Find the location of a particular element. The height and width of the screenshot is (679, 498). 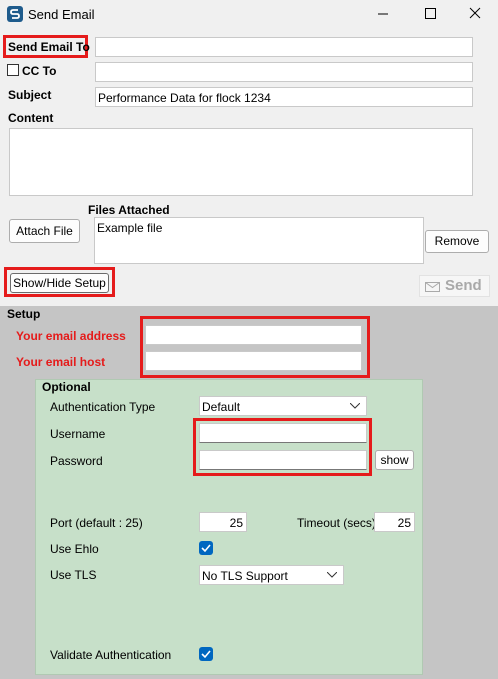

send-label: Send is located at coordinates (463, 285).